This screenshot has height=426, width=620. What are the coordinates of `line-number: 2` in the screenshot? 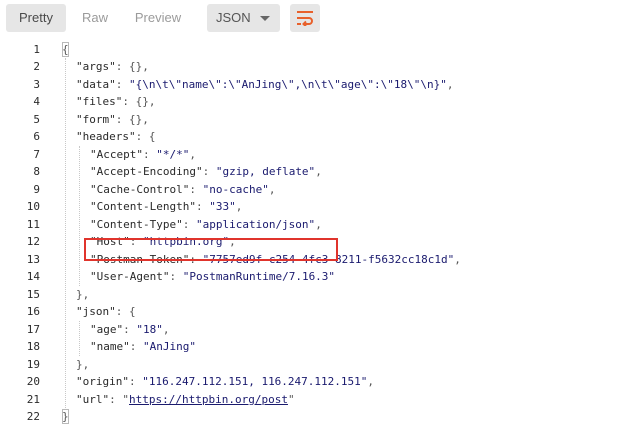 It's located at (36, 66).